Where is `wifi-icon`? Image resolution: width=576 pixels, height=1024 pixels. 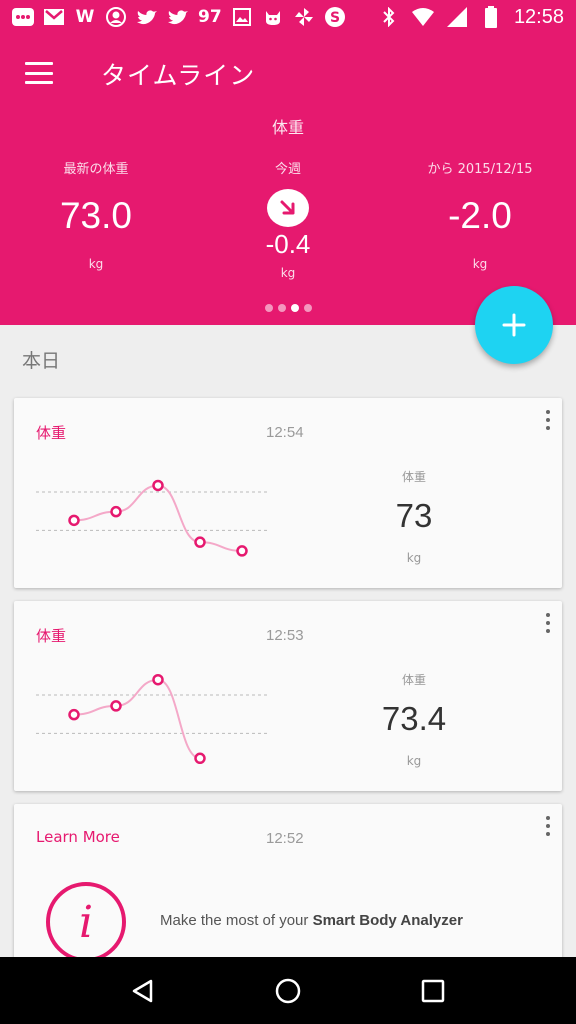
wifi-icon is located at coordinates (422, 17).